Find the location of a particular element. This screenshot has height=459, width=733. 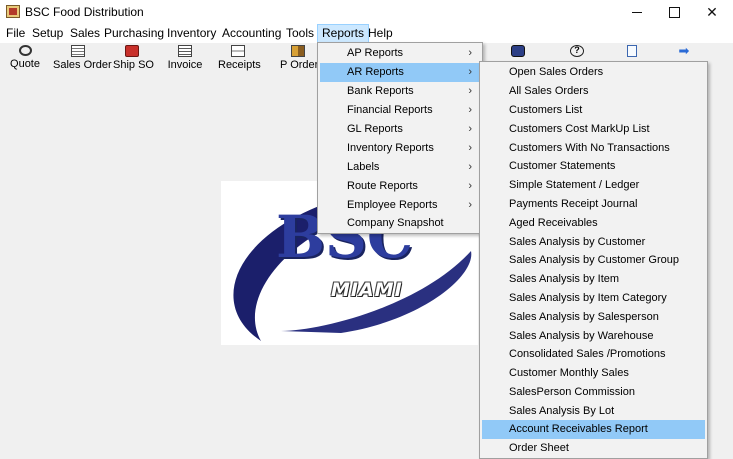

menu-item-ar-reports: AR Reports › is located at coordinates (400, 72).